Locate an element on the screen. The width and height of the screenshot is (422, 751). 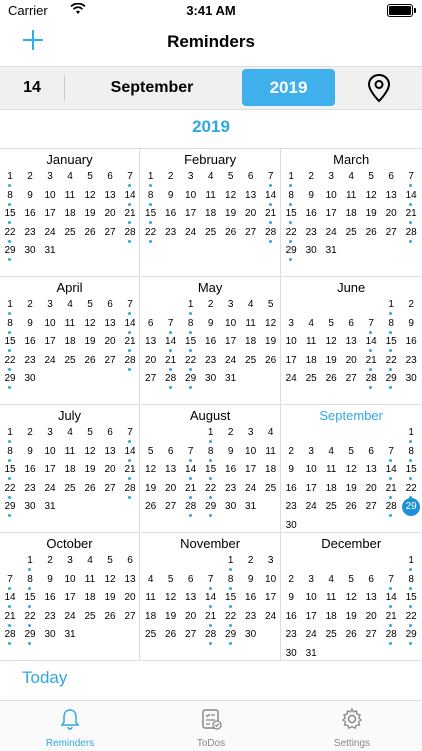
calendar-day: 24 is located at coordinates (331, 233).